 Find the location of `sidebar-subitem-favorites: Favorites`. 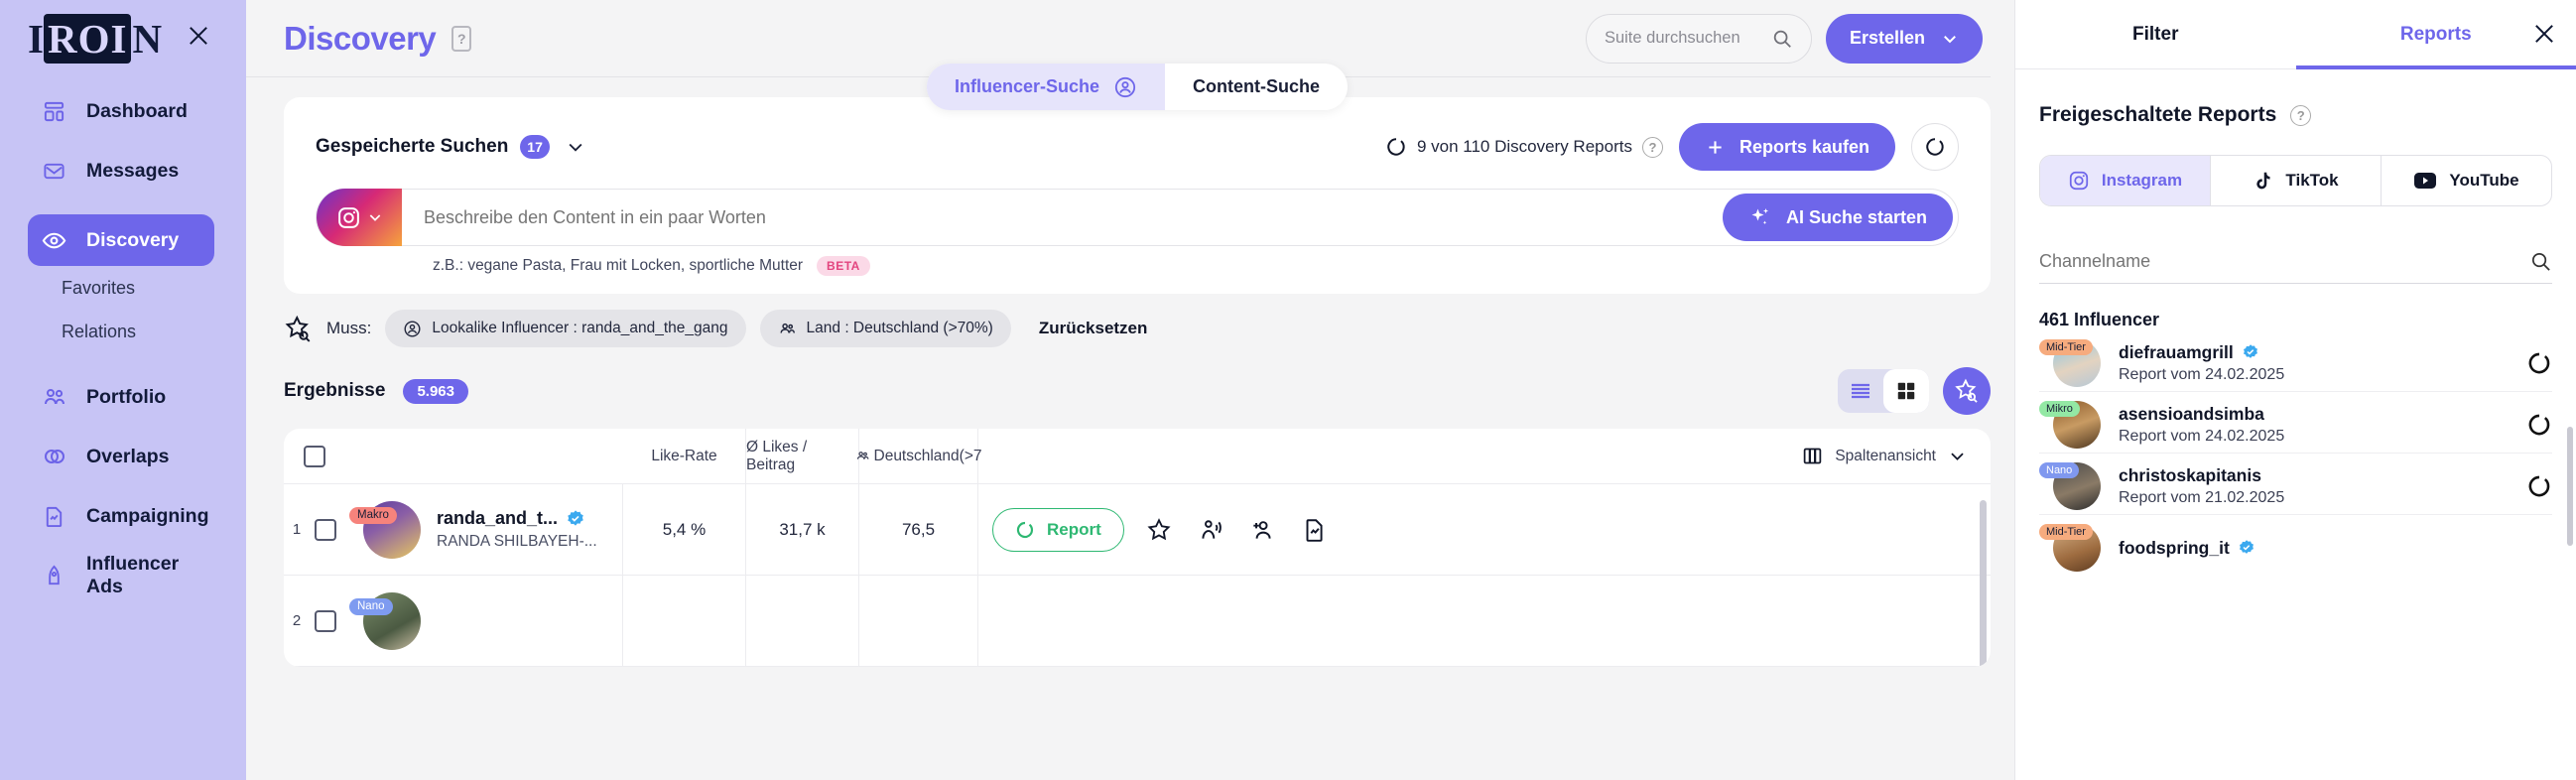

sidebar-subitem-favorites: Favorites is located at coordinates (123, 288).